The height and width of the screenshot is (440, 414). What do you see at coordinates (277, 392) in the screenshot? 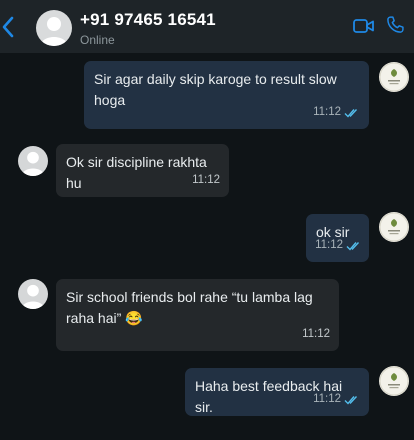
I see `message-outgoing: Haha best feedback hai sir. 11:12` at bounding box center [277, 392].